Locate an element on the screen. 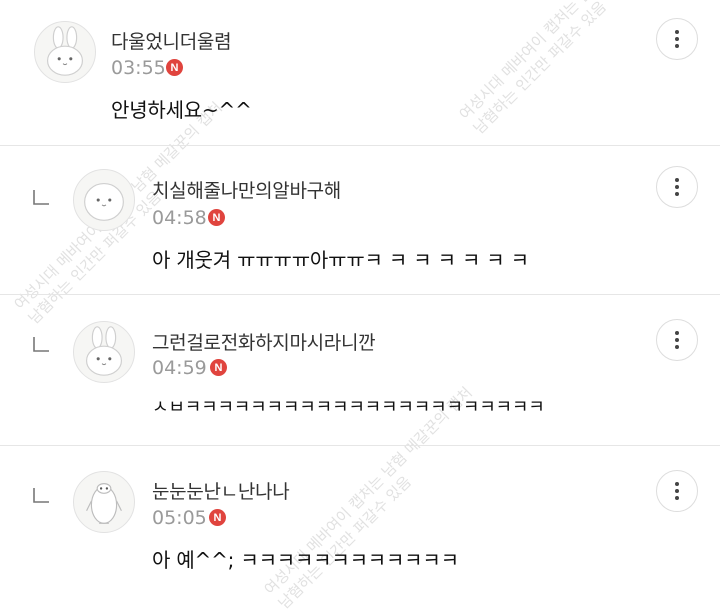  comment-text: 아 예^^; ㅋㅋㅋㅋㅋㅋㅋㅋㅋㅋㅋㅋ is located at coordinates (305, 560).